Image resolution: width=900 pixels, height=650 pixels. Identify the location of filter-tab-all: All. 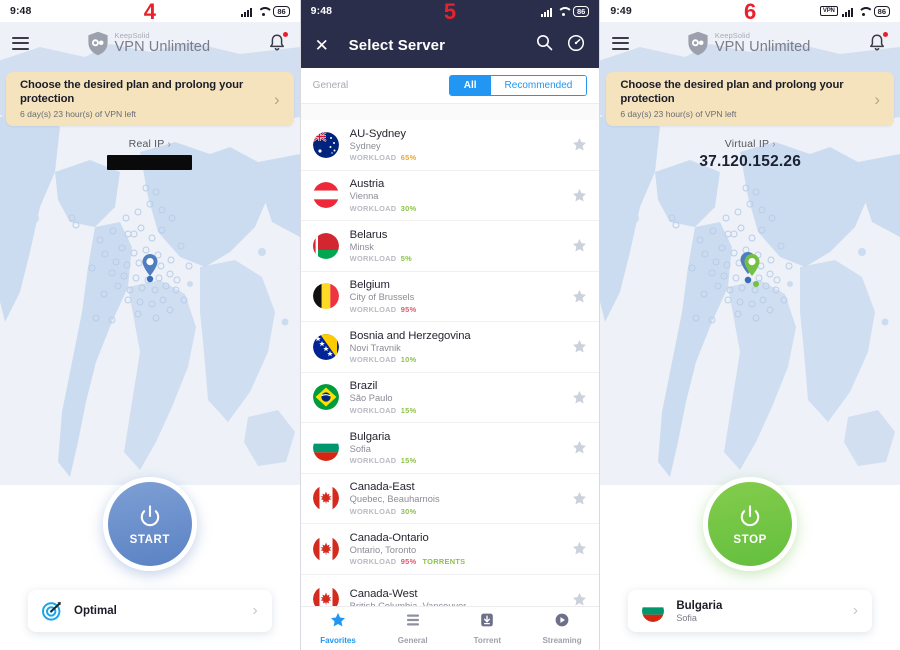
(470, 85).